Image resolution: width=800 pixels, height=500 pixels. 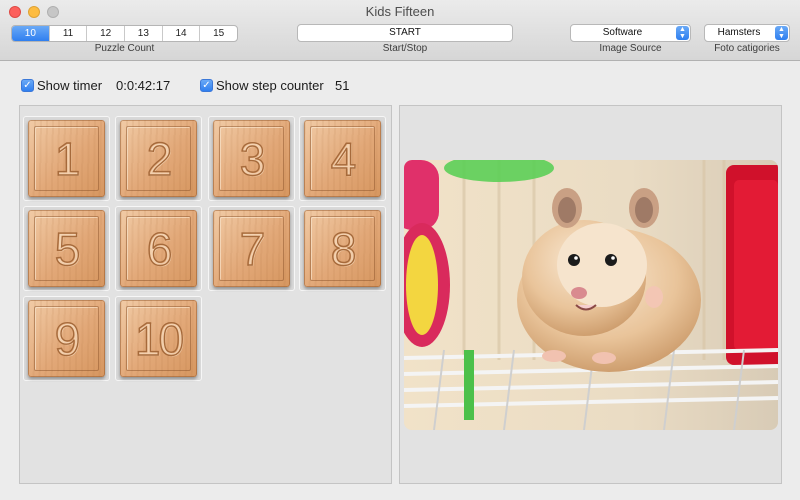 I want to click on puzzle-tile-10: 10, so click(x=158, y=338).